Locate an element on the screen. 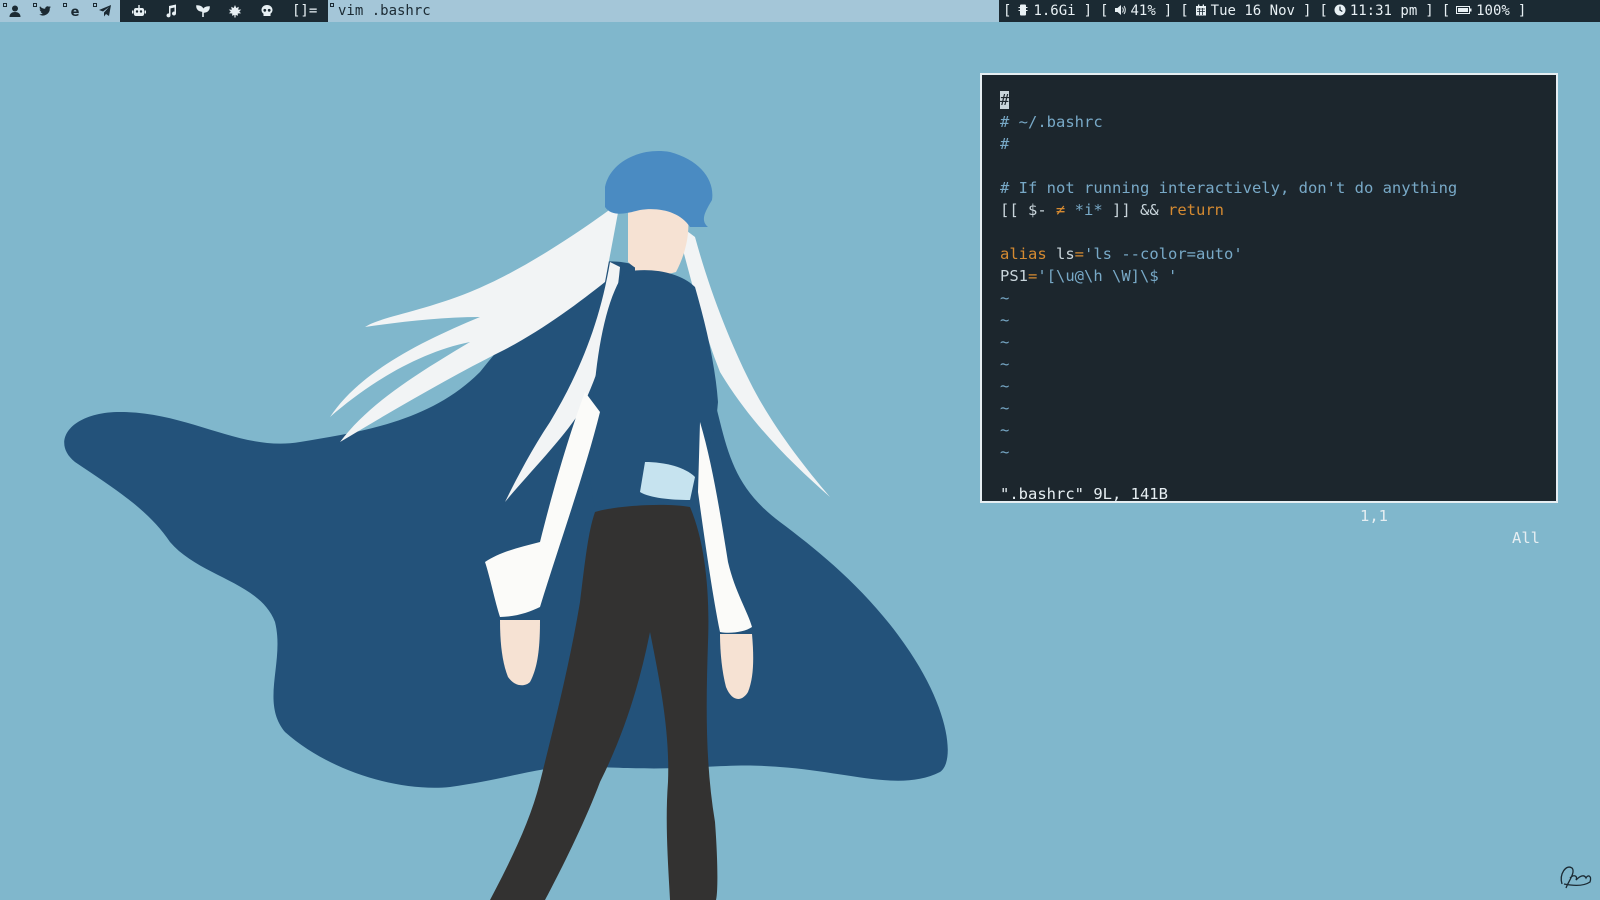 Image resolution: width=1600 pixels, height=900 pixels. browser-e-icon: e is located at coordinates (75, 11).